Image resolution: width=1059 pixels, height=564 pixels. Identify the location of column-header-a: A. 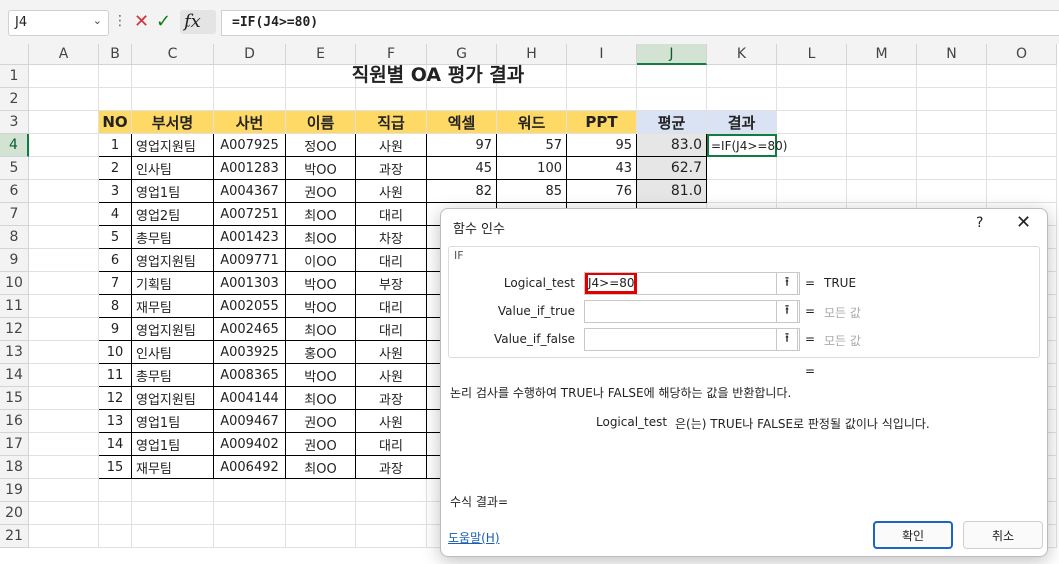
(64, 54).